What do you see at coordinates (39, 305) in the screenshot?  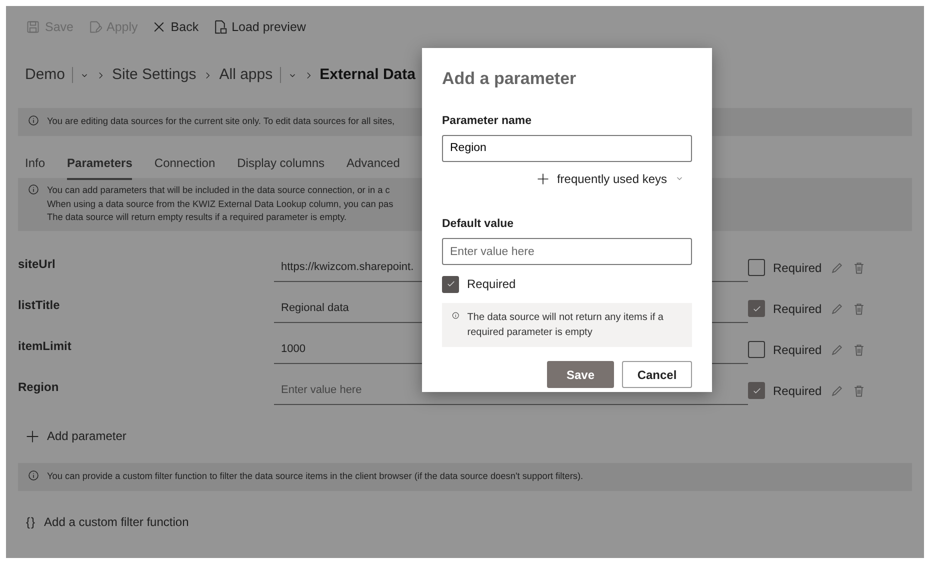 I see `parameter-name: listTitle` at bounding box center [39, 305].